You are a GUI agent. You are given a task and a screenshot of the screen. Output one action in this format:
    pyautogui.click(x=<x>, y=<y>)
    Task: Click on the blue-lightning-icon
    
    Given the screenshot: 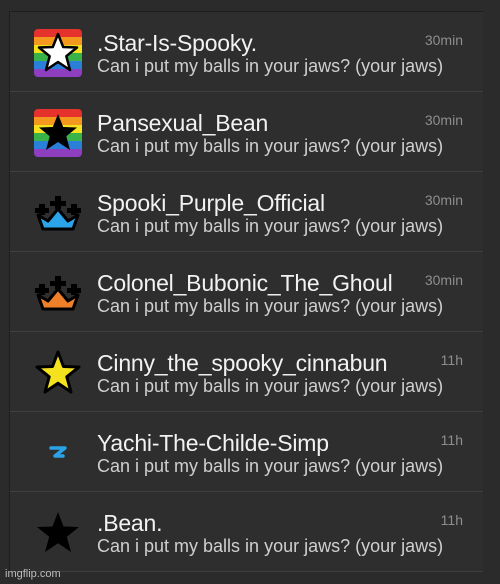 What is the action you would take?
    pyautogui.click(x=58, y=453)
    